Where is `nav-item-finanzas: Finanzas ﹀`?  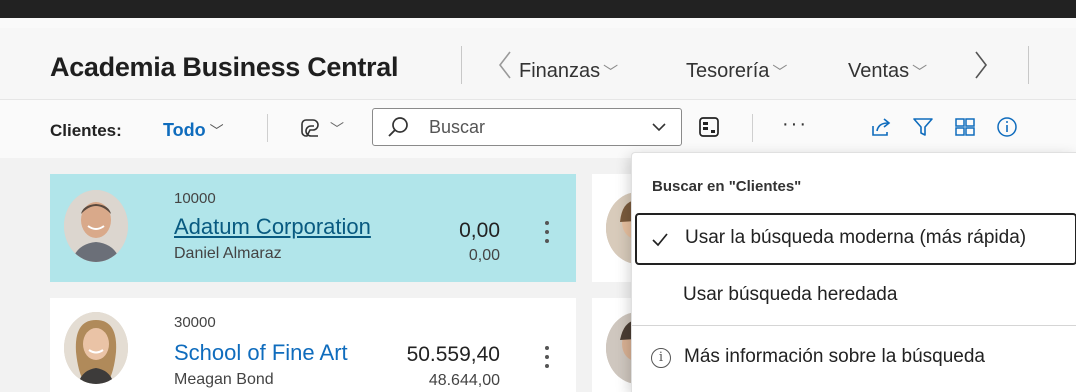
nav-item-finanzas: Finanzas ﹀ is located at coordinates (568, 71).